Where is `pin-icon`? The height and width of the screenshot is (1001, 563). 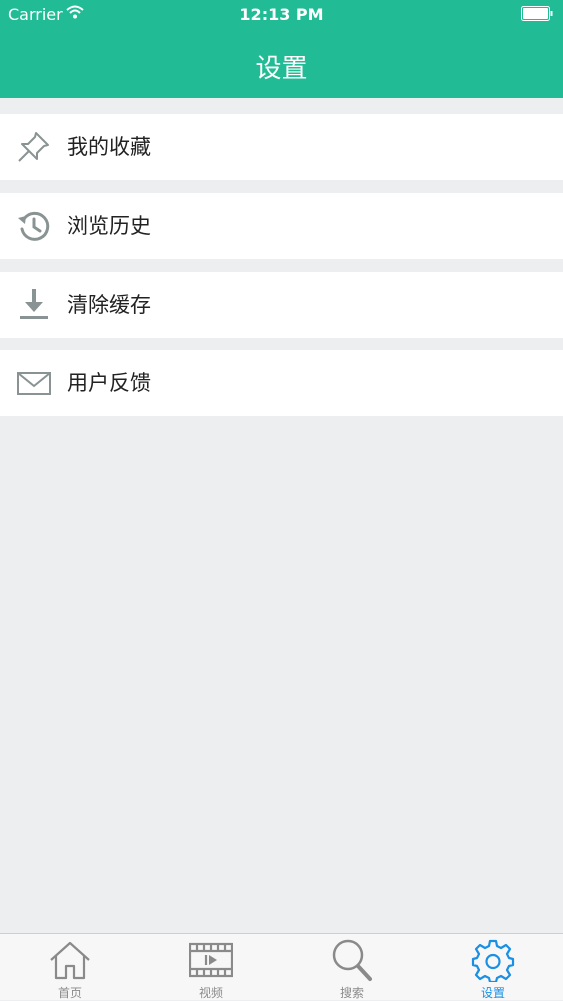 pin-icon is located at coordinates (33, 147).